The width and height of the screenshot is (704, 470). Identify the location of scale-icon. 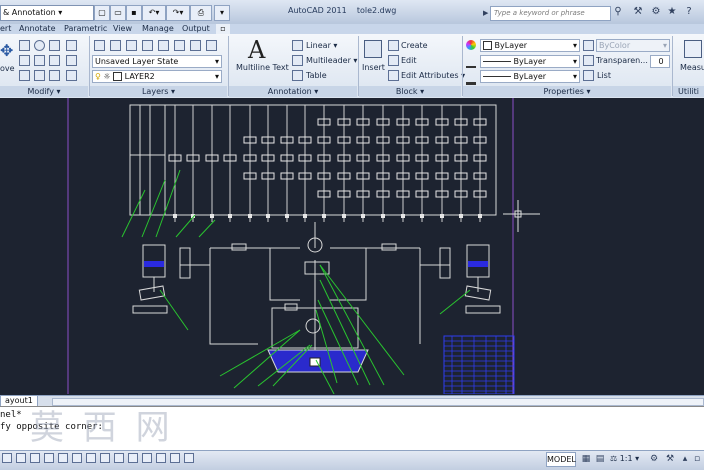
(39, 75).